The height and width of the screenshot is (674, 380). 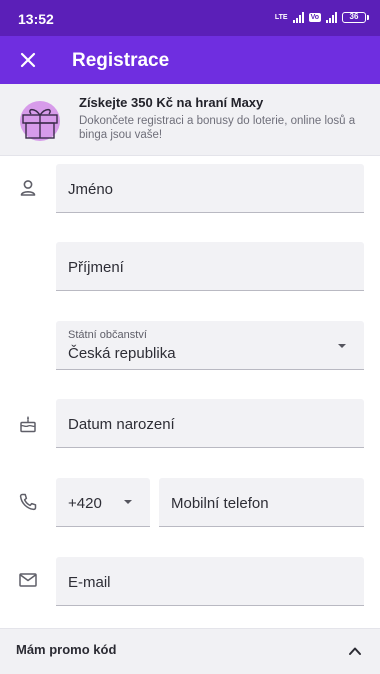 I want to click on birth-date-field: Datum narození, so click(x=210, y=423).